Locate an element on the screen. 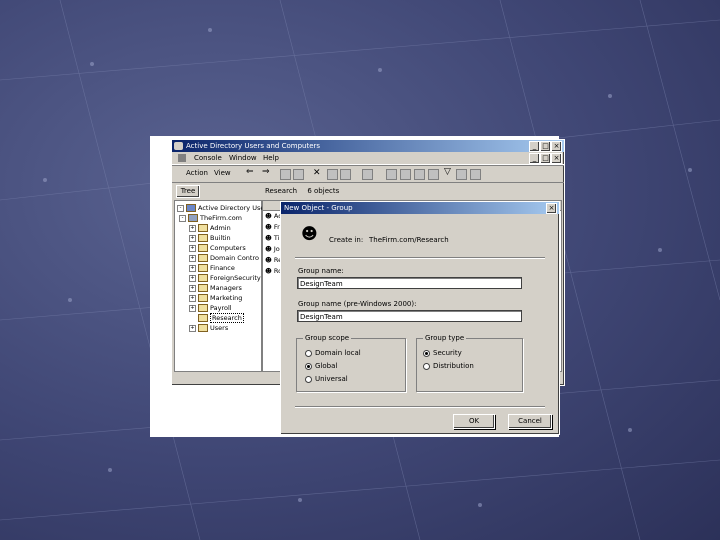  help-icon is located at coordinates (391, 174).